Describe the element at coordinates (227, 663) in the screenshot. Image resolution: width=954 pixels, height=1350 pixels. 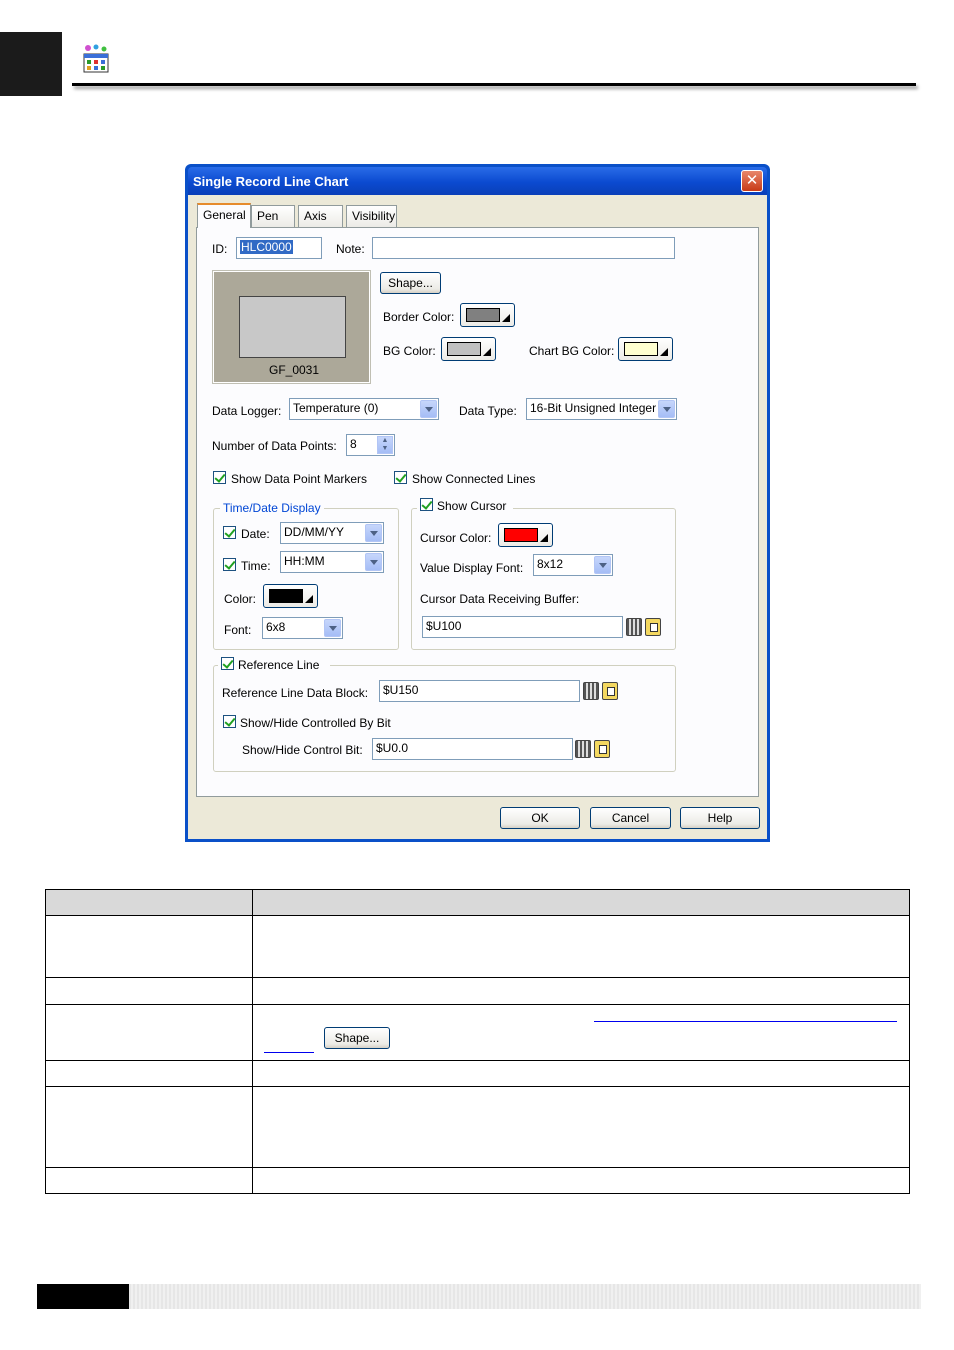
I see `reference-line-checkbox` at that location.